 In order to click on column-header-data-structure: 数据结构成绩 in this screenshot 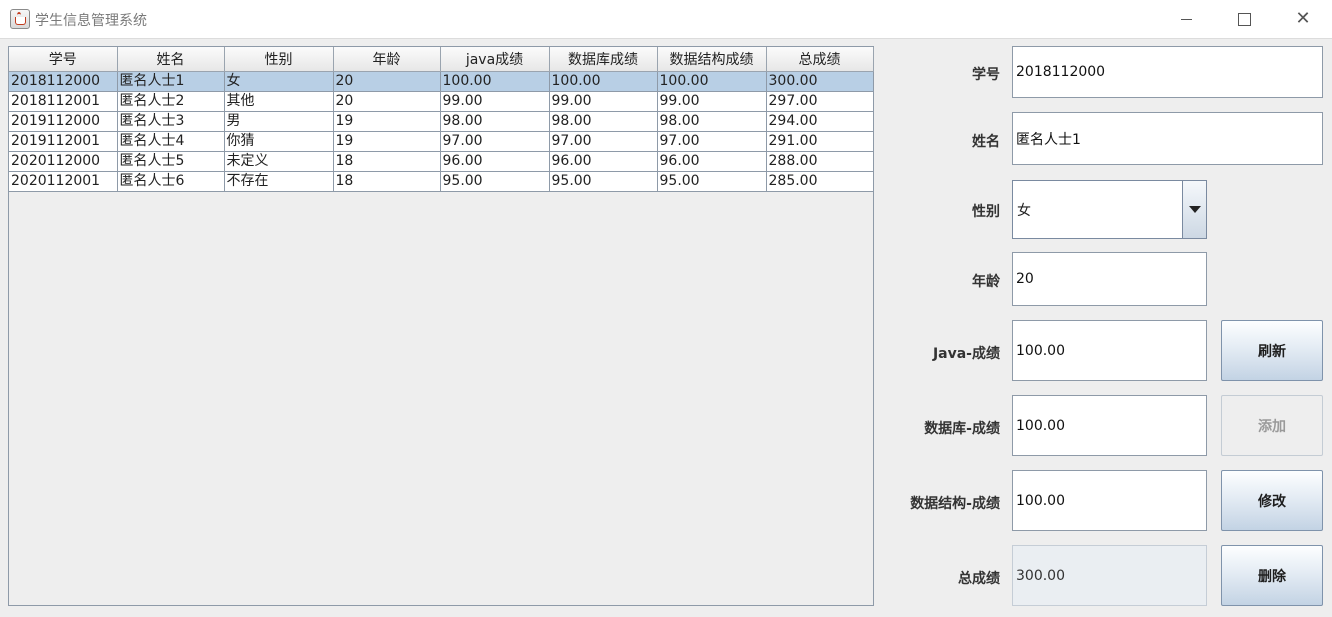, I will do `click(712, 59)`.